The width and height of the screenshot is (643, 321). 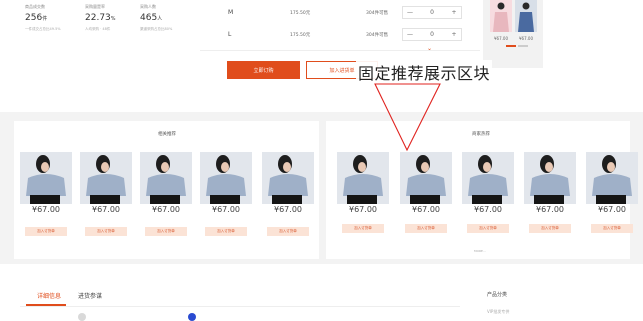 I want to click on category-title: 产品分类, so click(x=497, y=295).